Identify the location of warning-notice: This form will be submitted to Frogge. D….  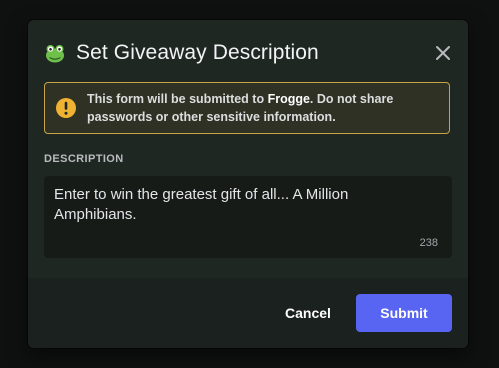
(247, 108).